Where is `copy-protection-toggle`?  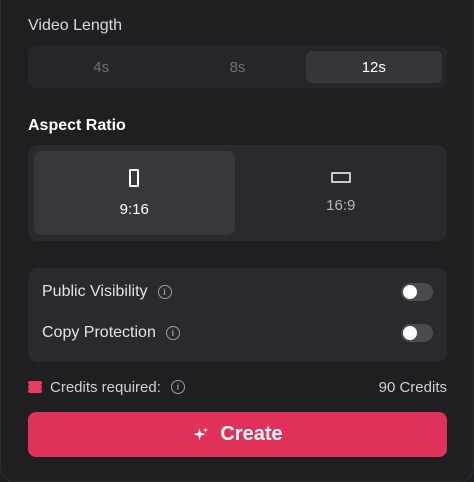 copy-protection-toggle is located at coordinates (417, 333).